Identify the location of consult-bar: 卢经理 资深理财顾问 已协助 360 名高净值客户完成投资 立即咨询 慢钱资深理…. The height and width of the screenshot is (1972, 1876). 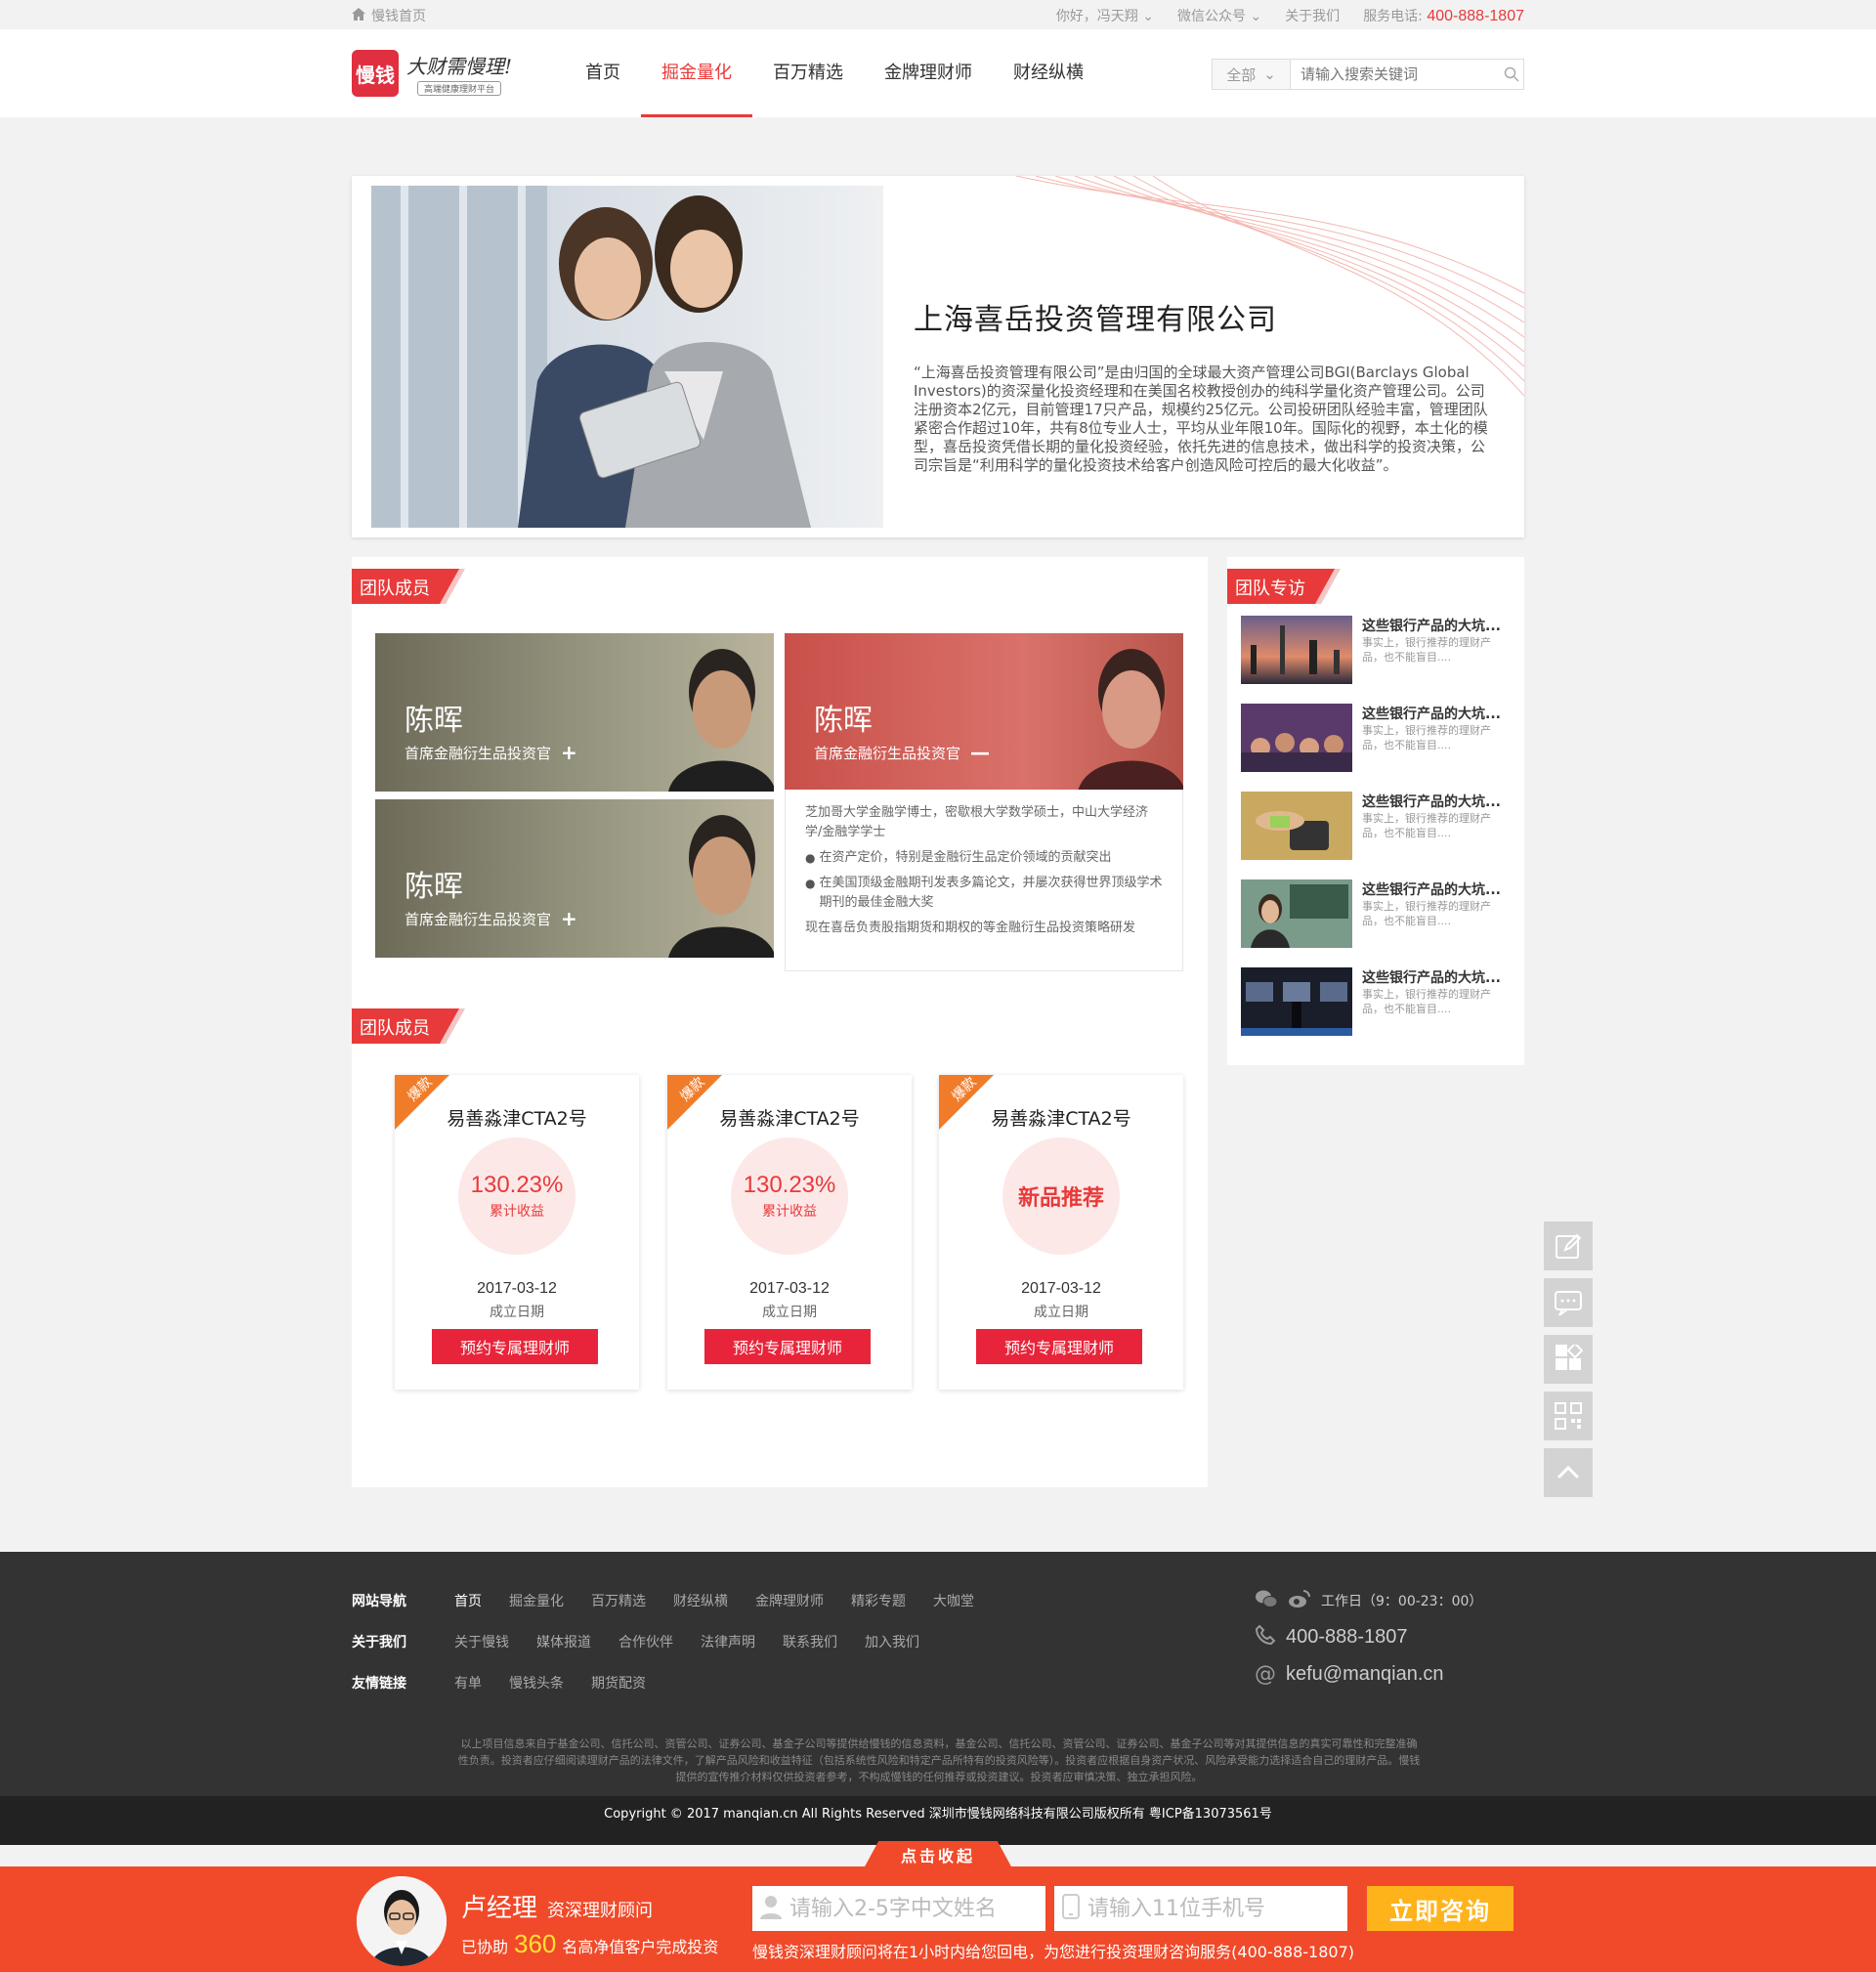
(938, 1919).